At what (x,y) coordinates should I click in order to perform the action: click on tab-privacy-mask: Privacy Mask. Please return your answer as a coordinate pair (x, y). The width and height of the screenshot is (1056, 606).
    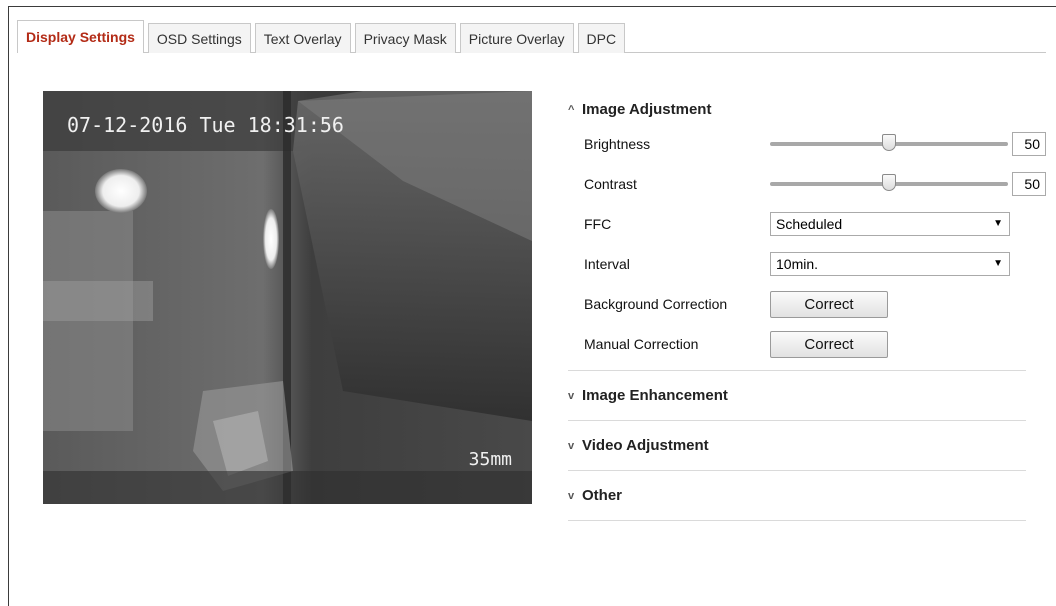
    Looking at the image, I should click on (405, 38).